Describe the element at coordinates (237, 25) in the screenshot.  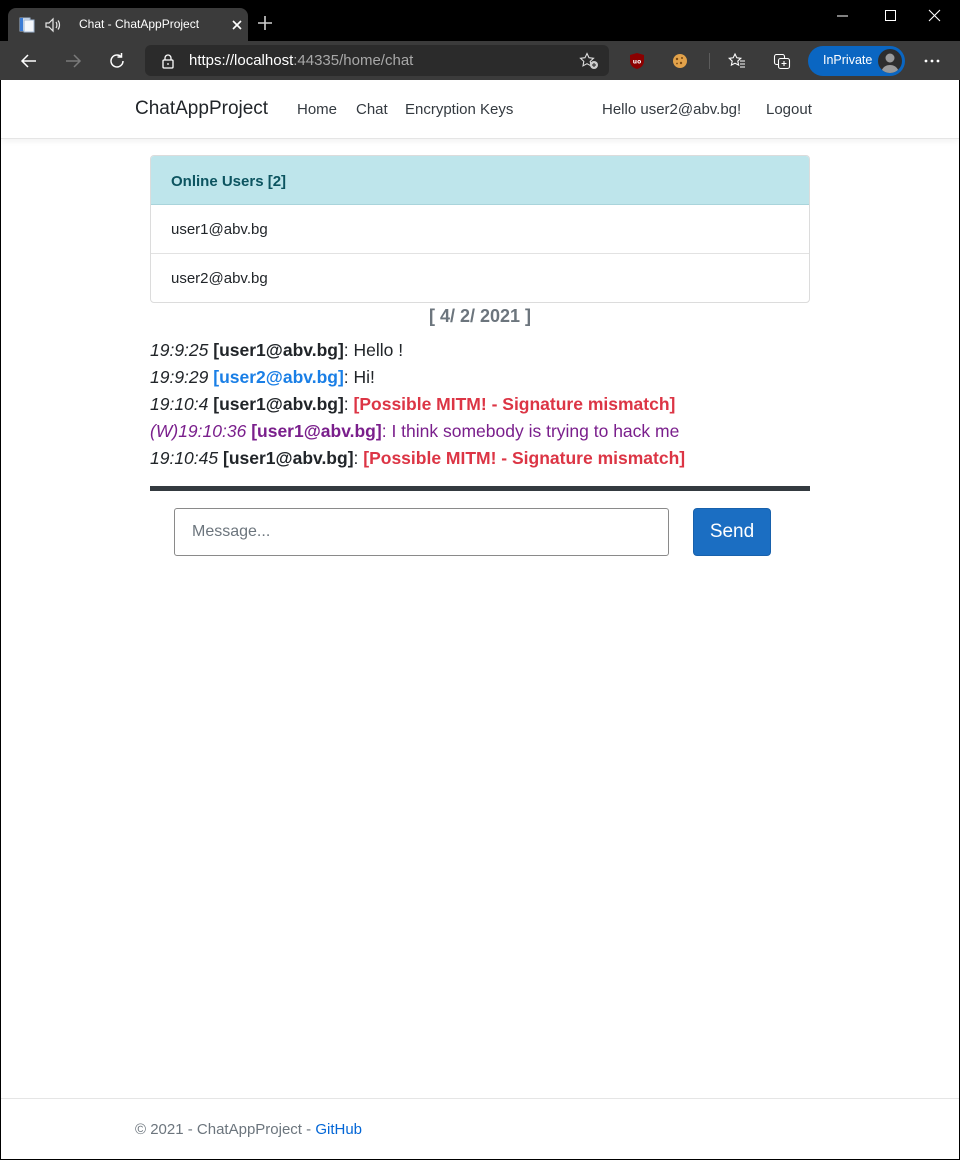
I see `close-icon` at that location.